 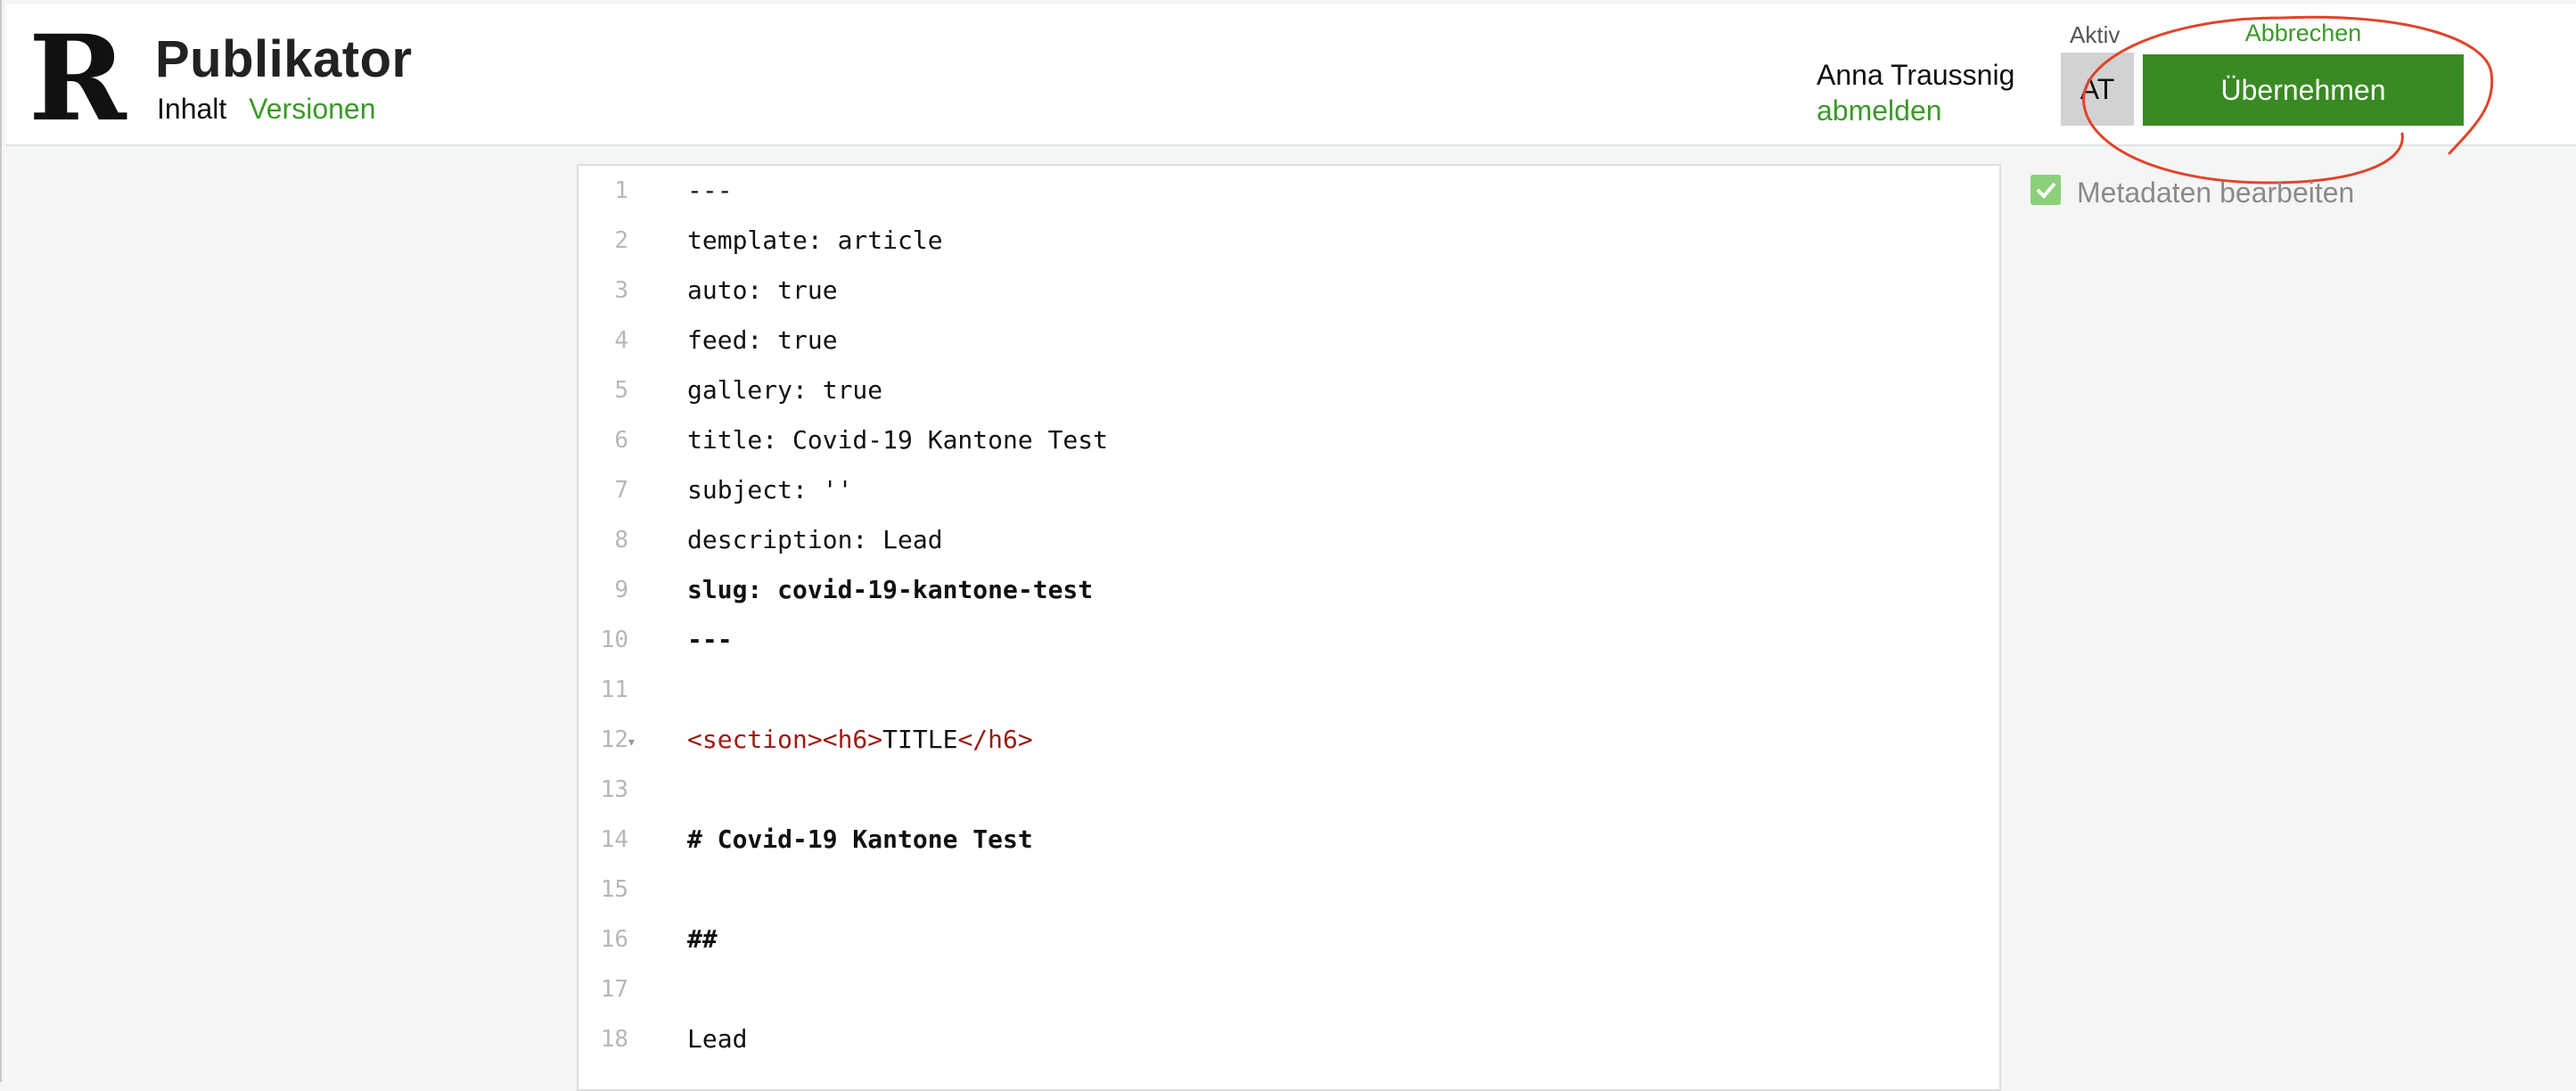 I want to click on html-tag-token: <h6>, so click(x=852, y=739).